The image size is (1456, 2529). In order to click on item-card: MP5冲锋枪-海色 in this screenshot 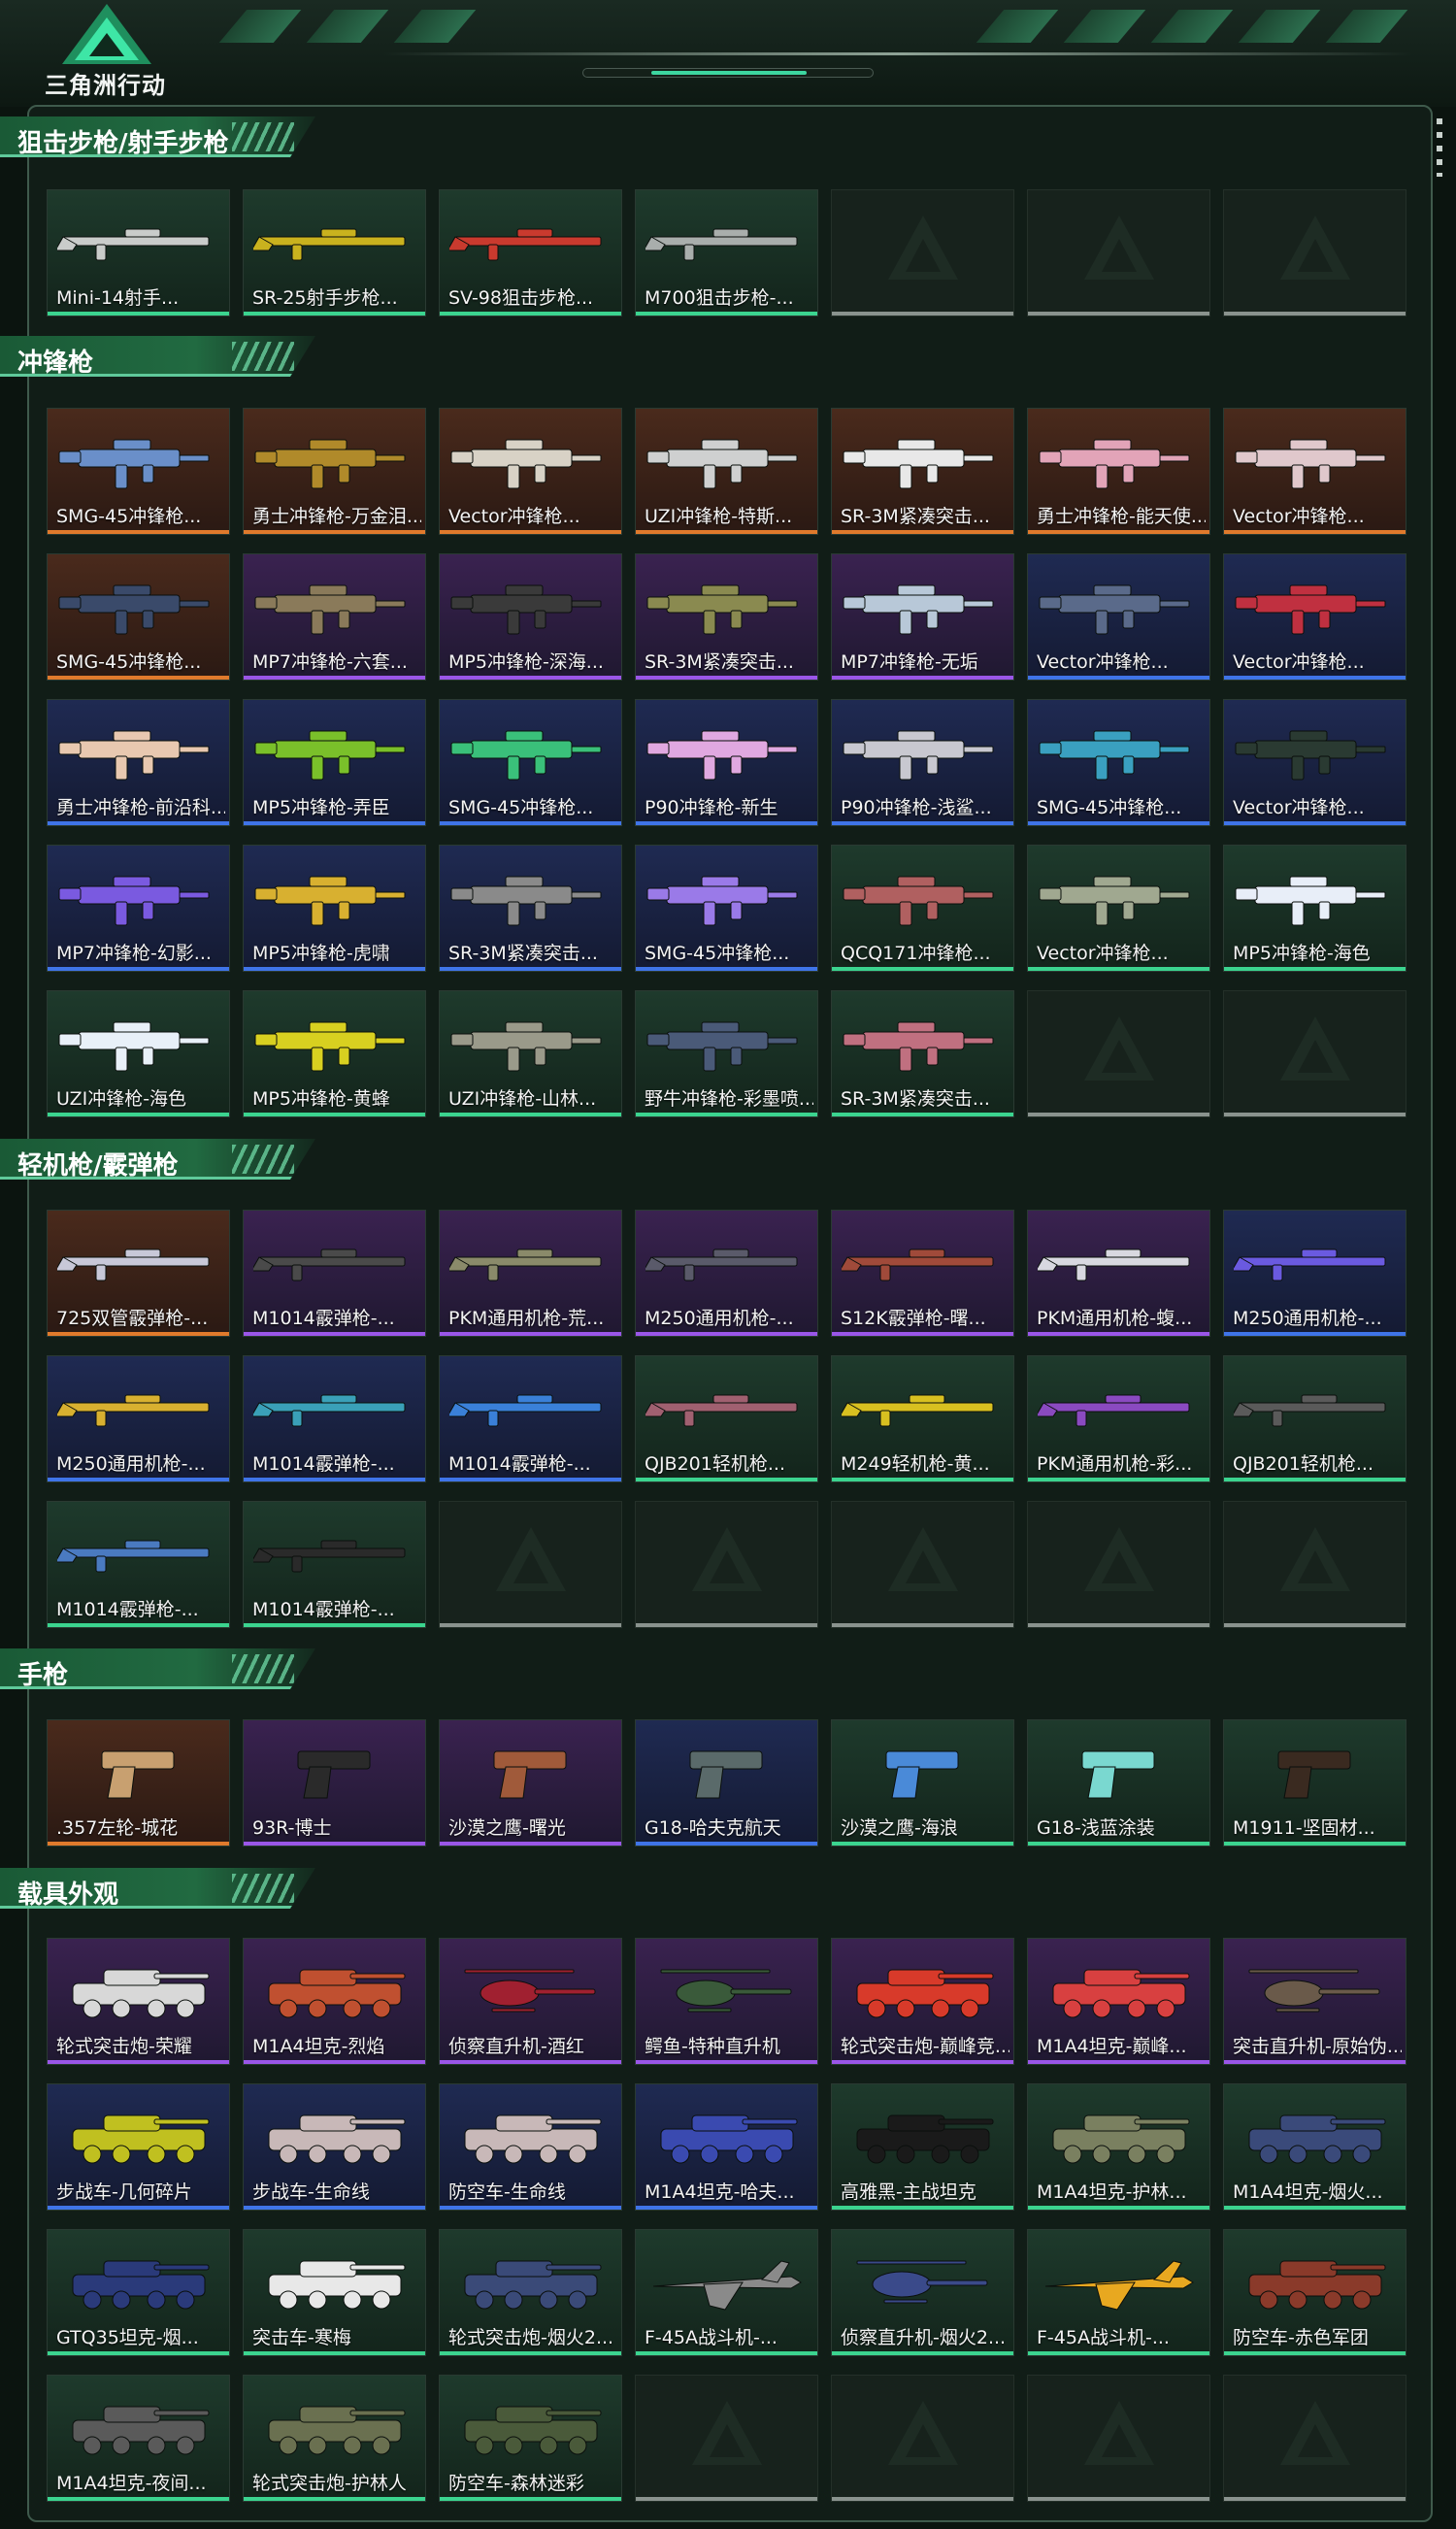, I will do `click(1314, 909)`.